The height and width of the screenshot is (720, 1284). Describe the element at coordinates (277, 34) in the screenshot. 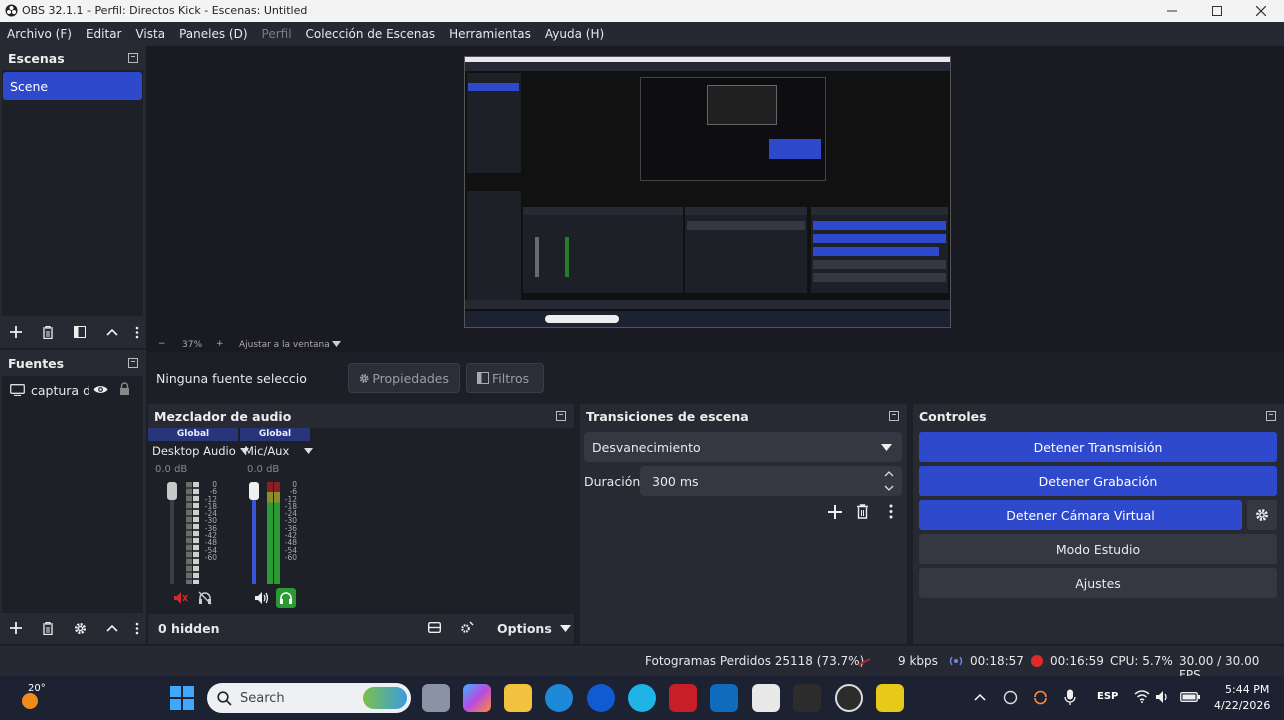

I see `menu-perfil: Perfil` at that location.